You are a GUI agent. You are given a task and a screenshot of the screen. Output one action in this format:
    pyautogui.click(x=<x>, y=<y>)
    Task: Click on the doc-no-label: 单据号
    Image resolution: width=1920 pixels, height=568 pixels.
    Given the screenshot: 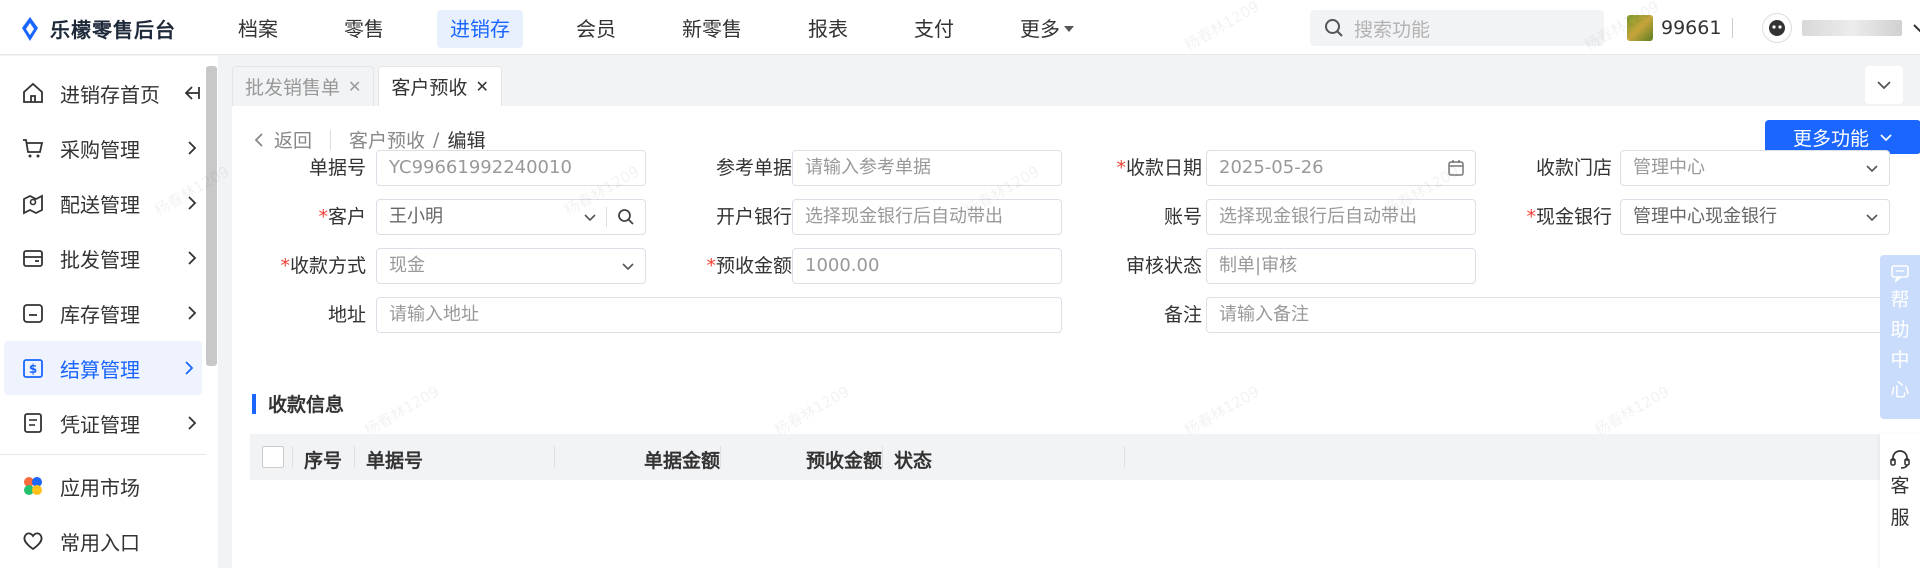 What is the action you would take?
    pyautogui.click(x=337, y=168)
    